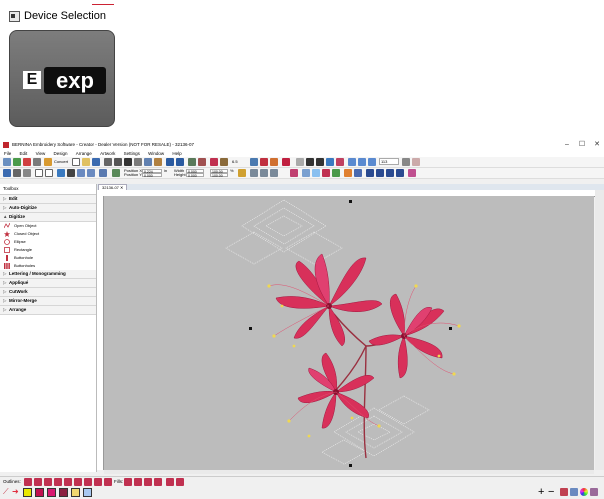 This screenshot has width=604, height=499. Describe the element at coordinates (362, 162) in the screenshot. I see `zoom-out-icon` at that location.